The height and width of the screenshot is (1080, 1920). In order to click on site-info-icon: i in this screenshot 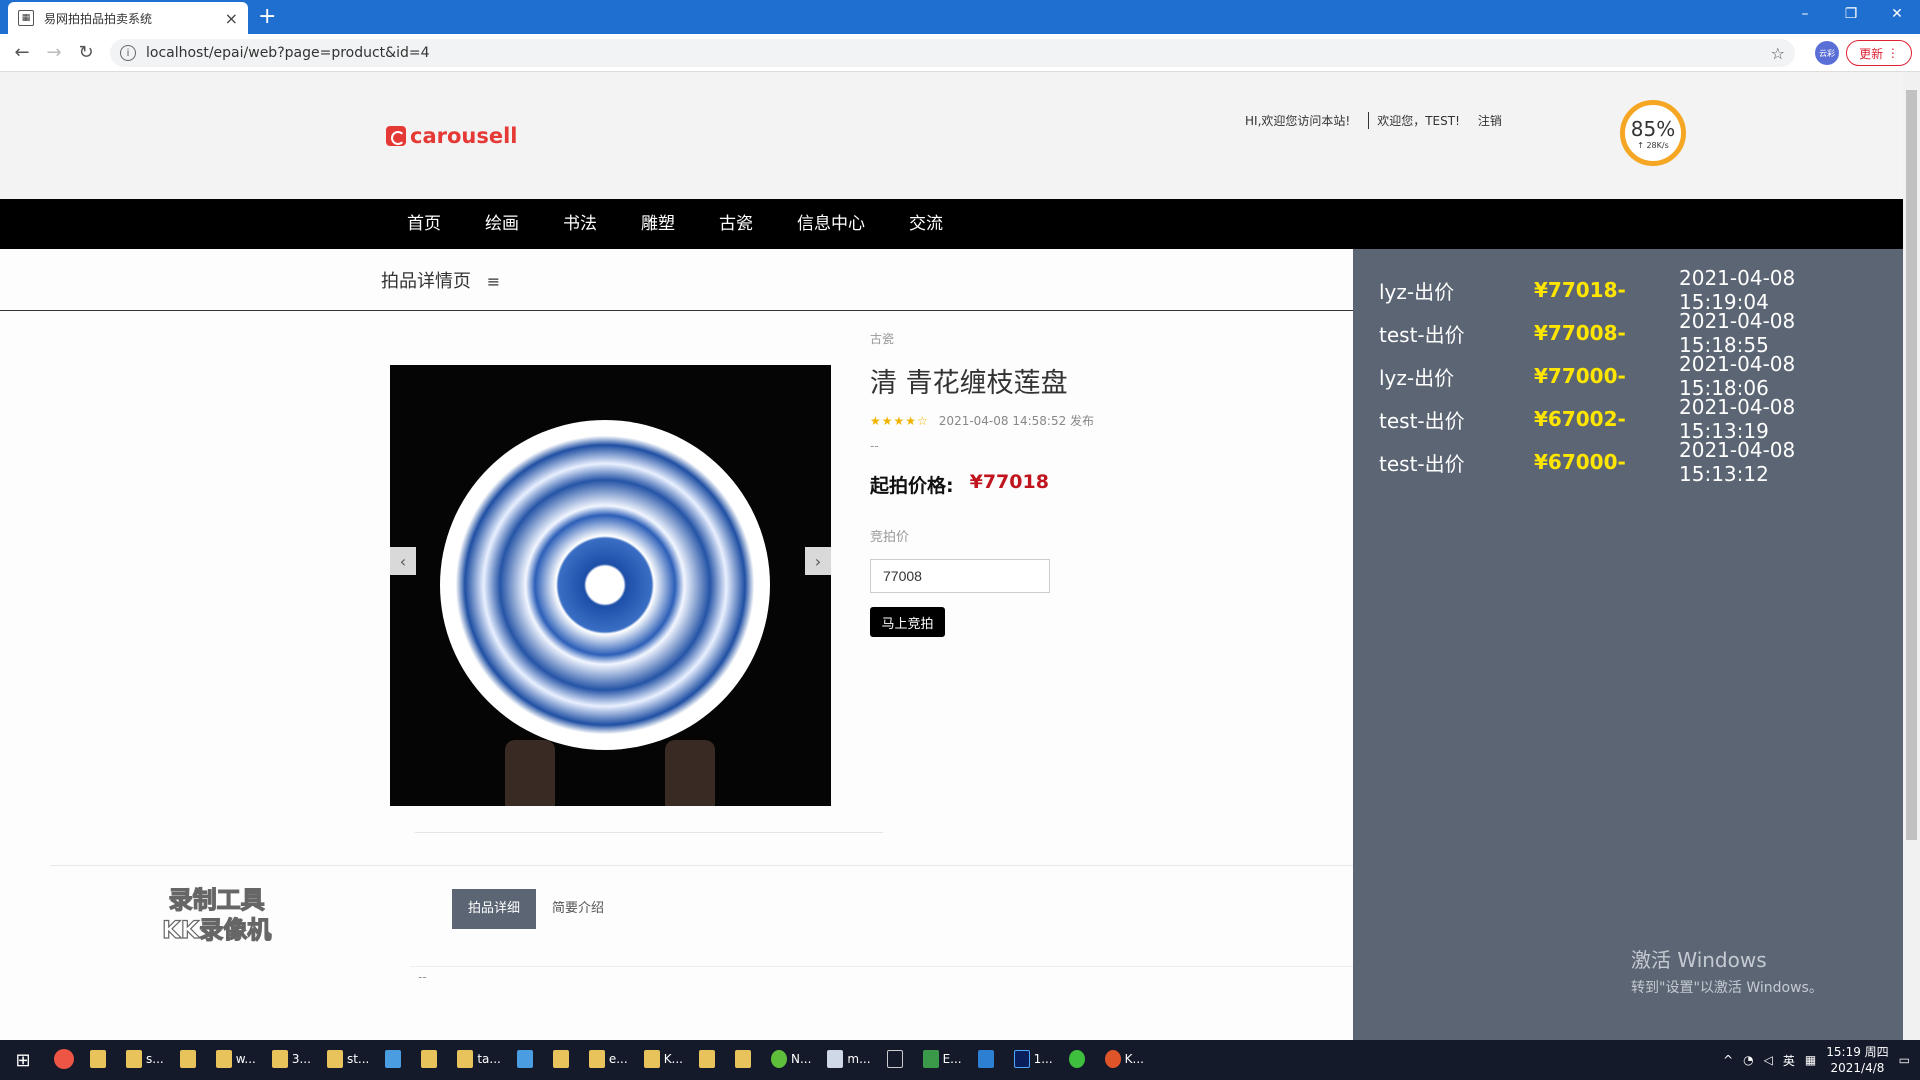, I will do `click(128, 53)`.